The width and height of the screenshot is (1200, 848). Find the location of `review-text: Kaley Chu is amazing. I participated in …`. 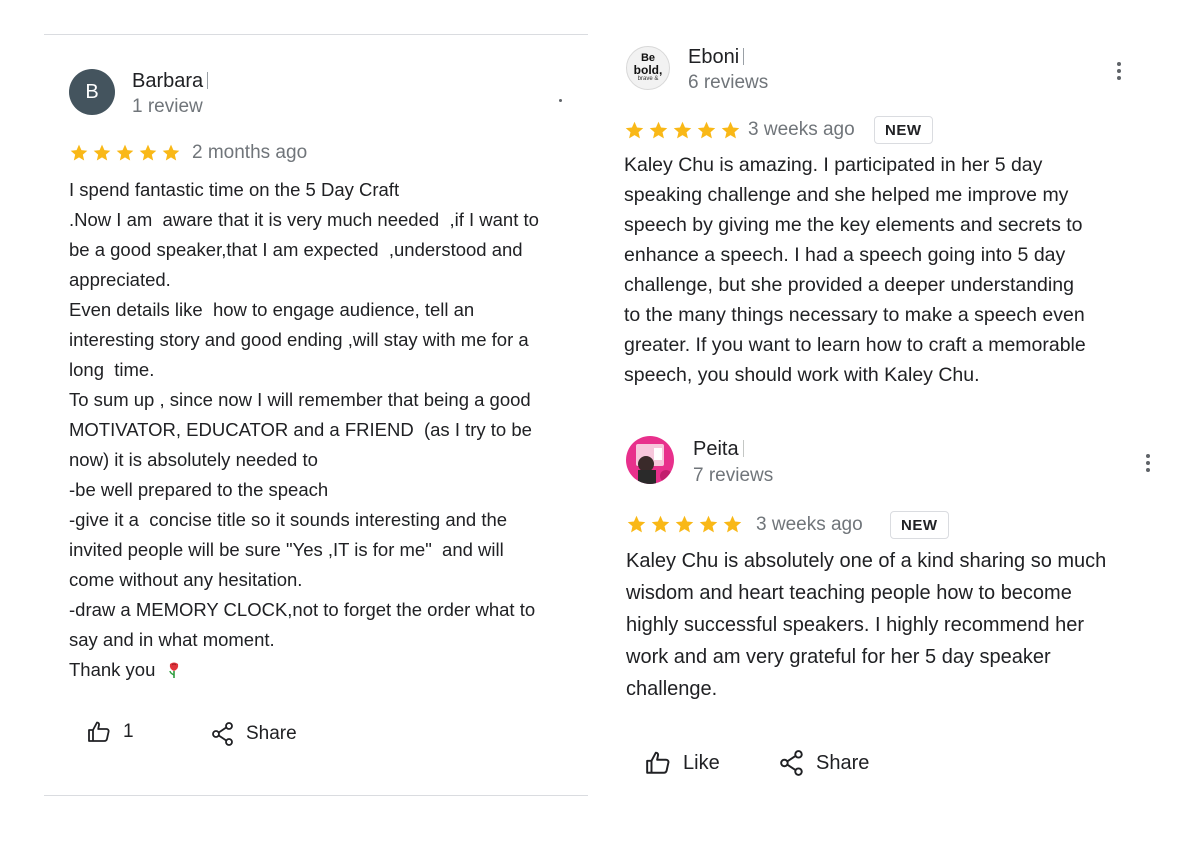

review-text: Kaley Chu is amazing. I participated in … is located at coordinates (904, 270).